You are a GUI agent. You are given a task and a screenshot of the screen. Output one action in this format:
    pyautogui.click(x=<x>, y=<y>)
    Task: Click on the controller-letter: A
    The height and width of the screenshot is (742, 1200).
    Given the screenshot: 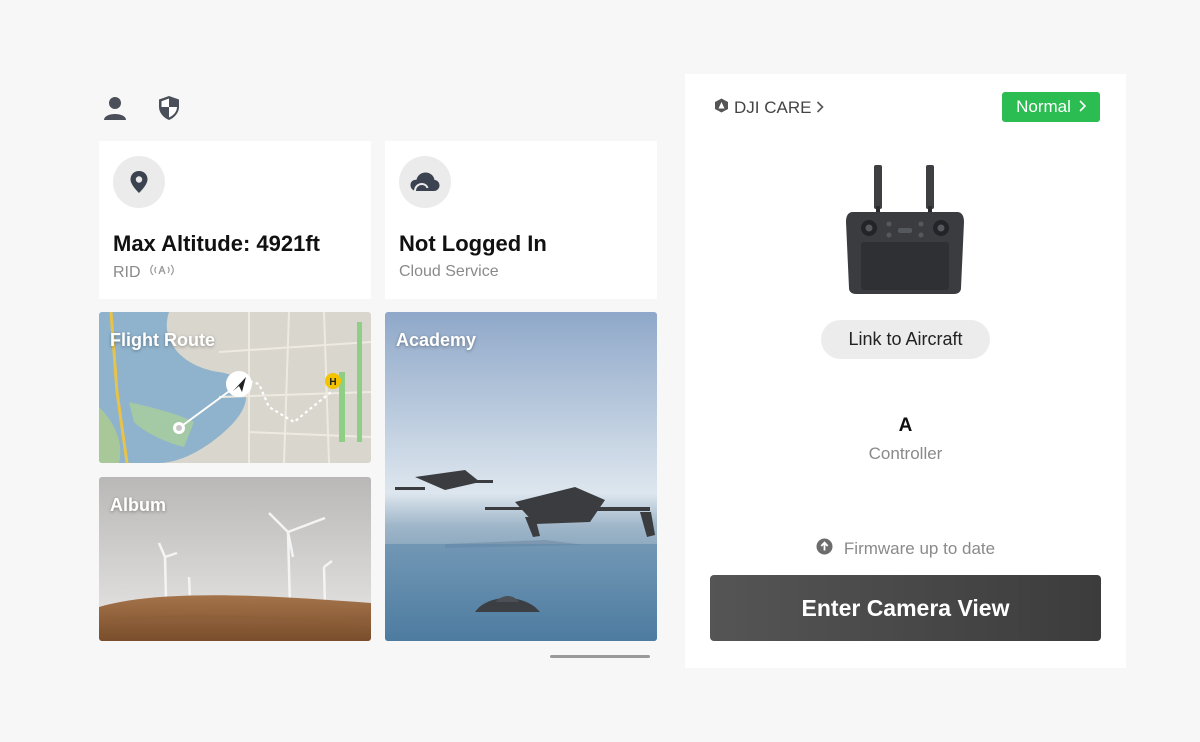 What is the action you would take?
    pyautogui.click(x=905, y=425)
    